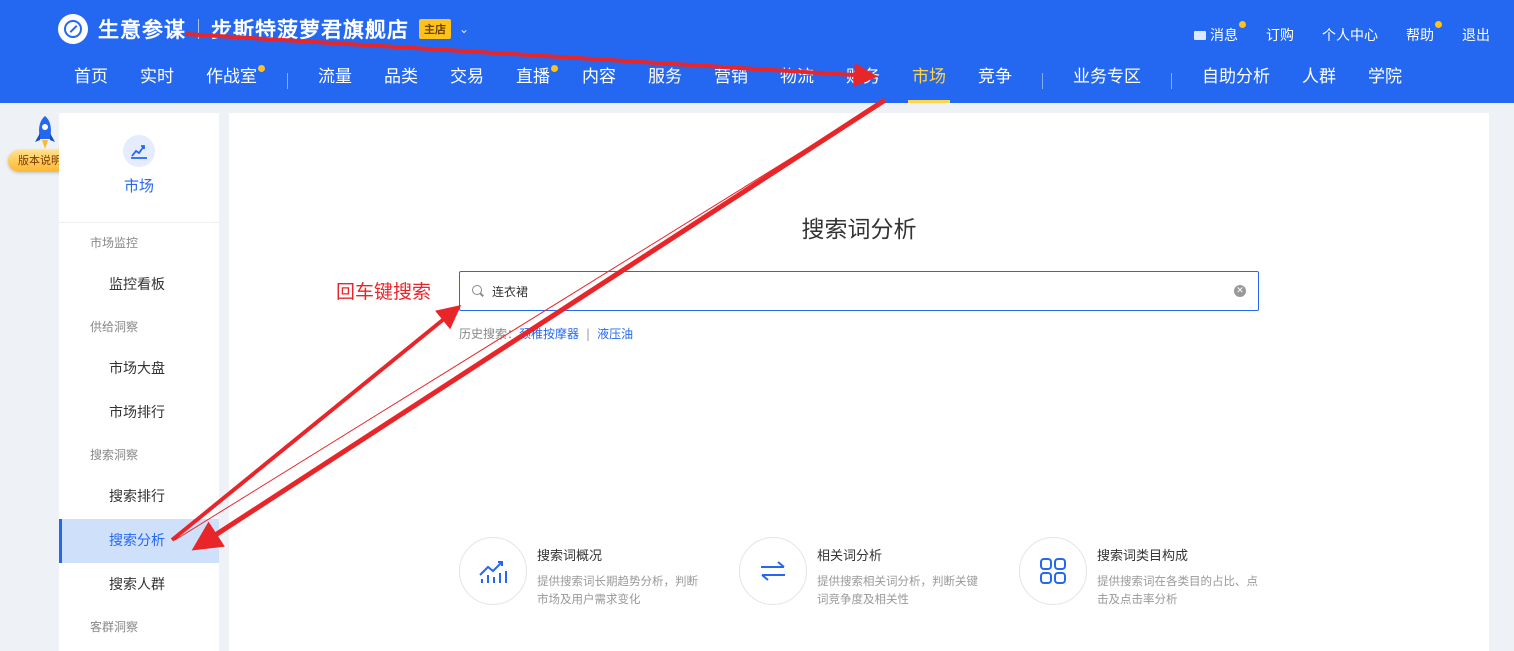 The width and height of the screenshot is (1514, 651). I want to click on subscribe-link: 订购, so click(1280, 35).